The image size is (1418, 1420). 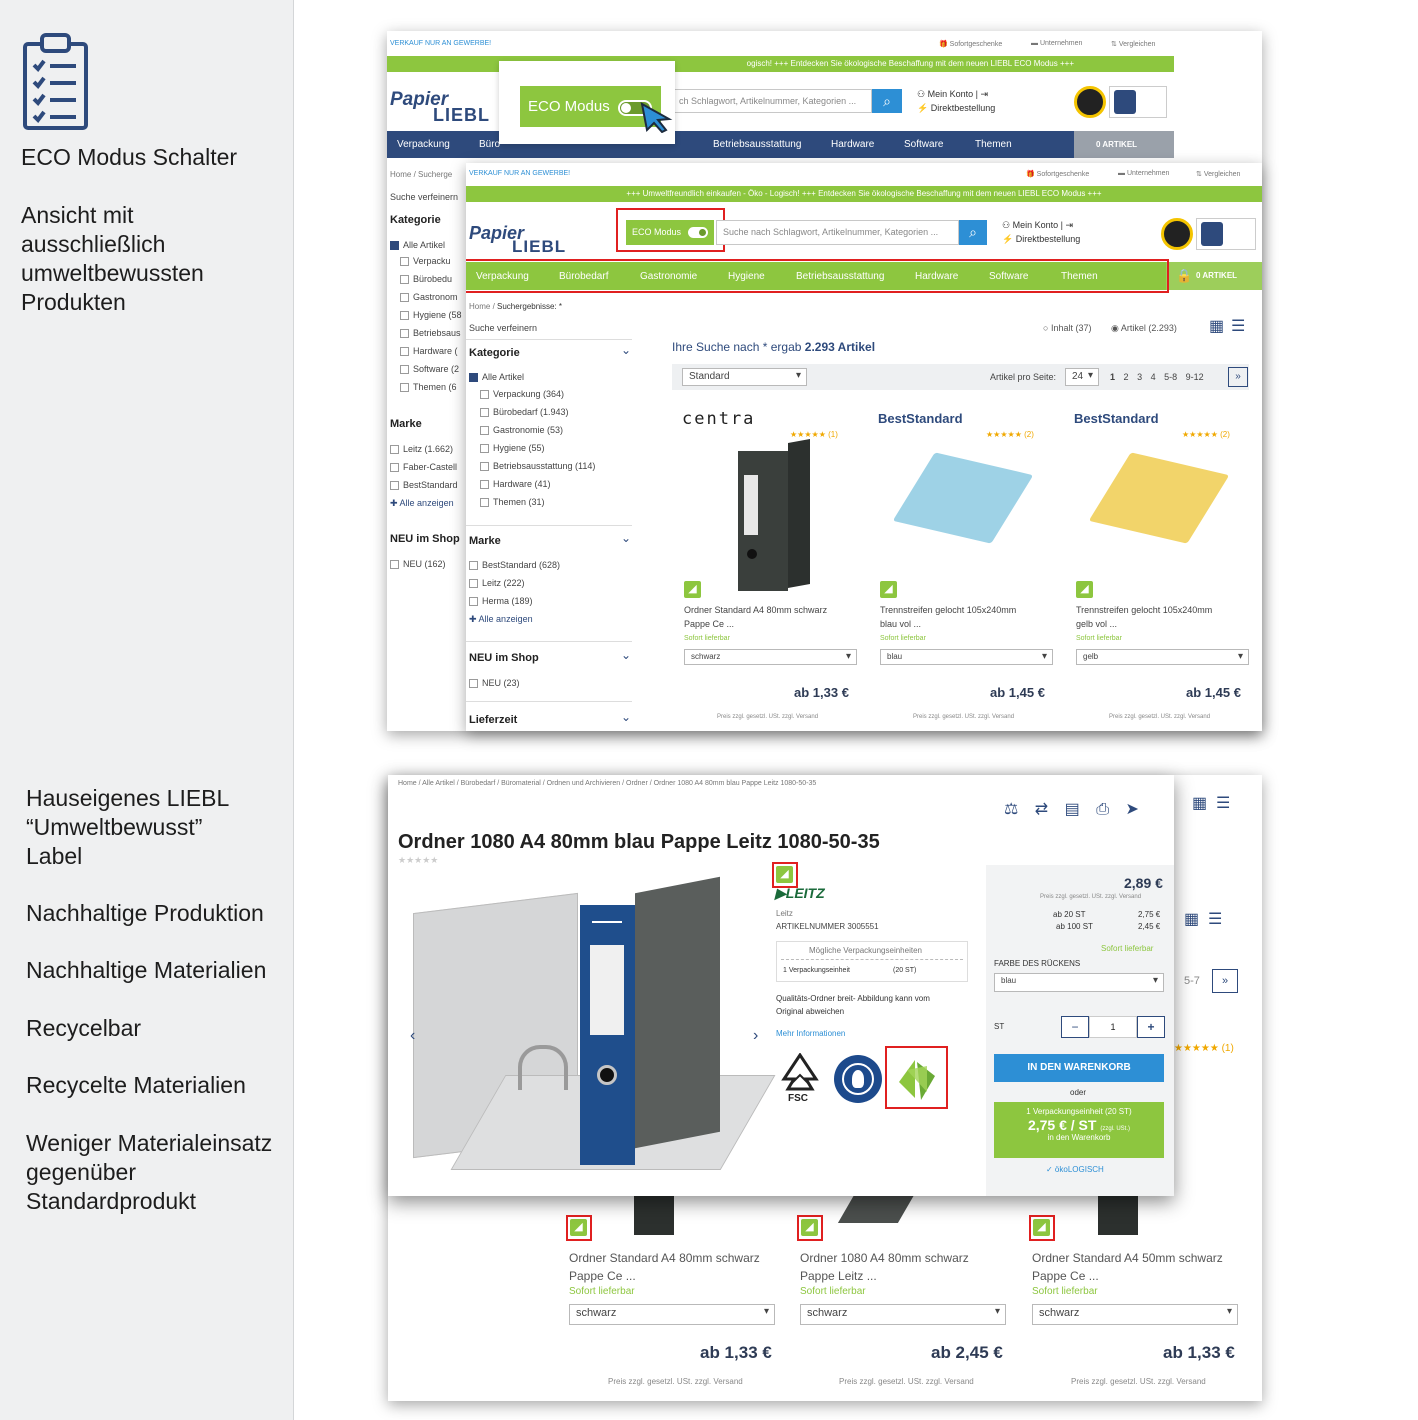 What do you see at coordinates (884, 1258) in the screenshot?
I see `product-name: Ordner 1080 A4 80mm schwarz` at bounding box center [884, 1258].